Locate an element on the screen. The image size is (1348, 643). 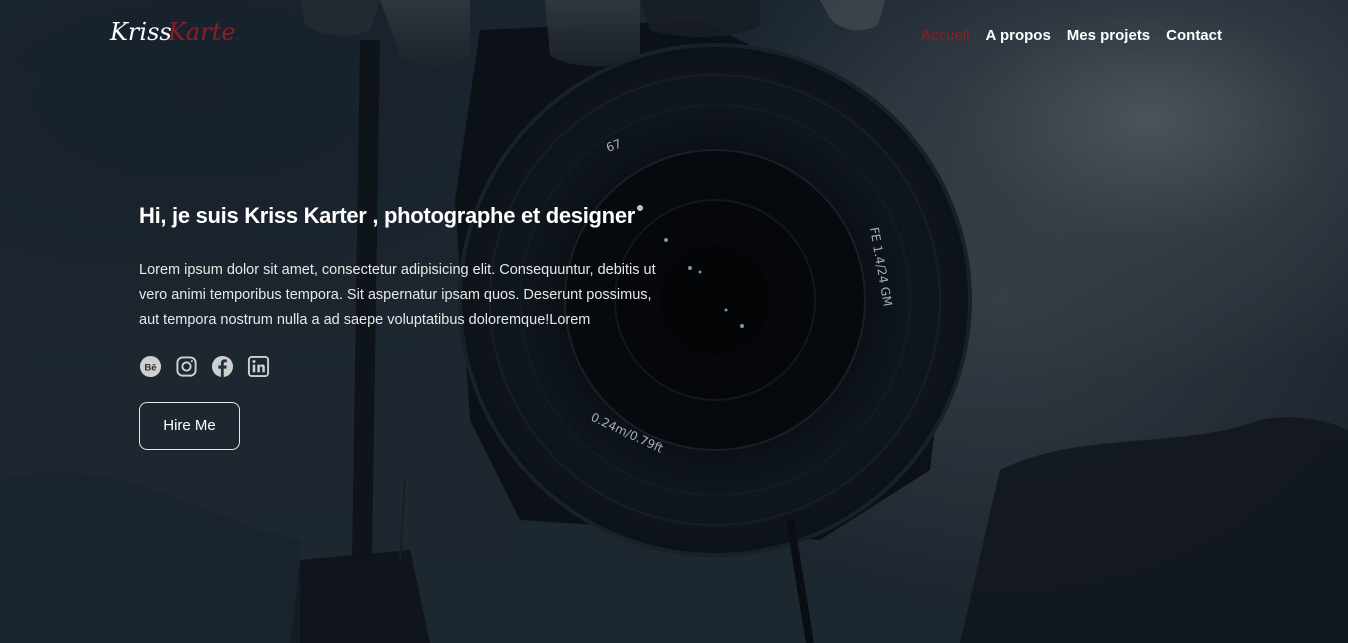
hire-me-button: Hire Me is located at coordinates (189, 426).